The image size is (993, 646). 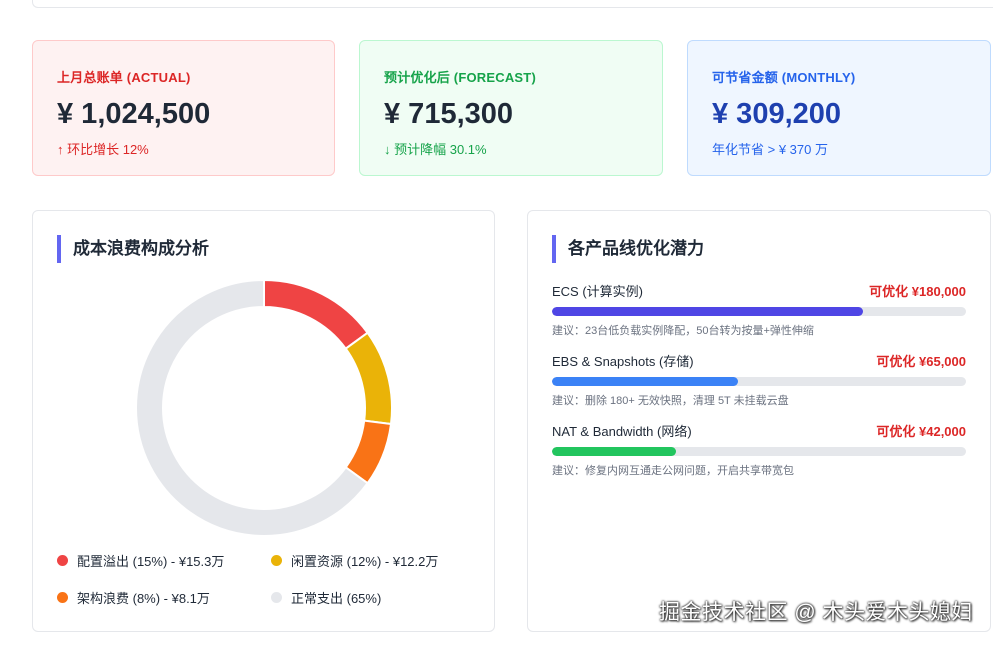 I want to click on legend-item-oversize: 配置溢出 (15%) - ¥15.3万, so click(x=140, y=560).